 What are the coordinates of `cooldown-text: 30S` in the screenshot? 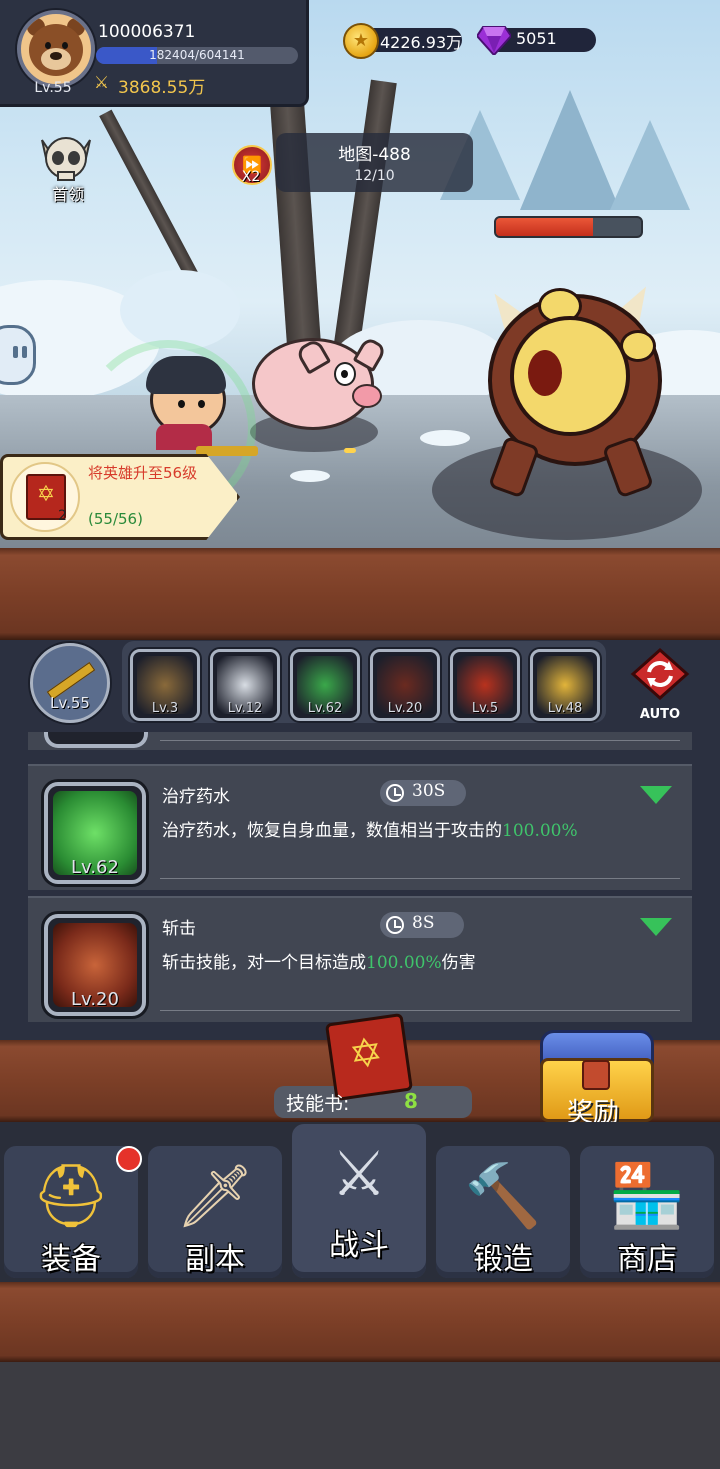 It's located at (429, 791).